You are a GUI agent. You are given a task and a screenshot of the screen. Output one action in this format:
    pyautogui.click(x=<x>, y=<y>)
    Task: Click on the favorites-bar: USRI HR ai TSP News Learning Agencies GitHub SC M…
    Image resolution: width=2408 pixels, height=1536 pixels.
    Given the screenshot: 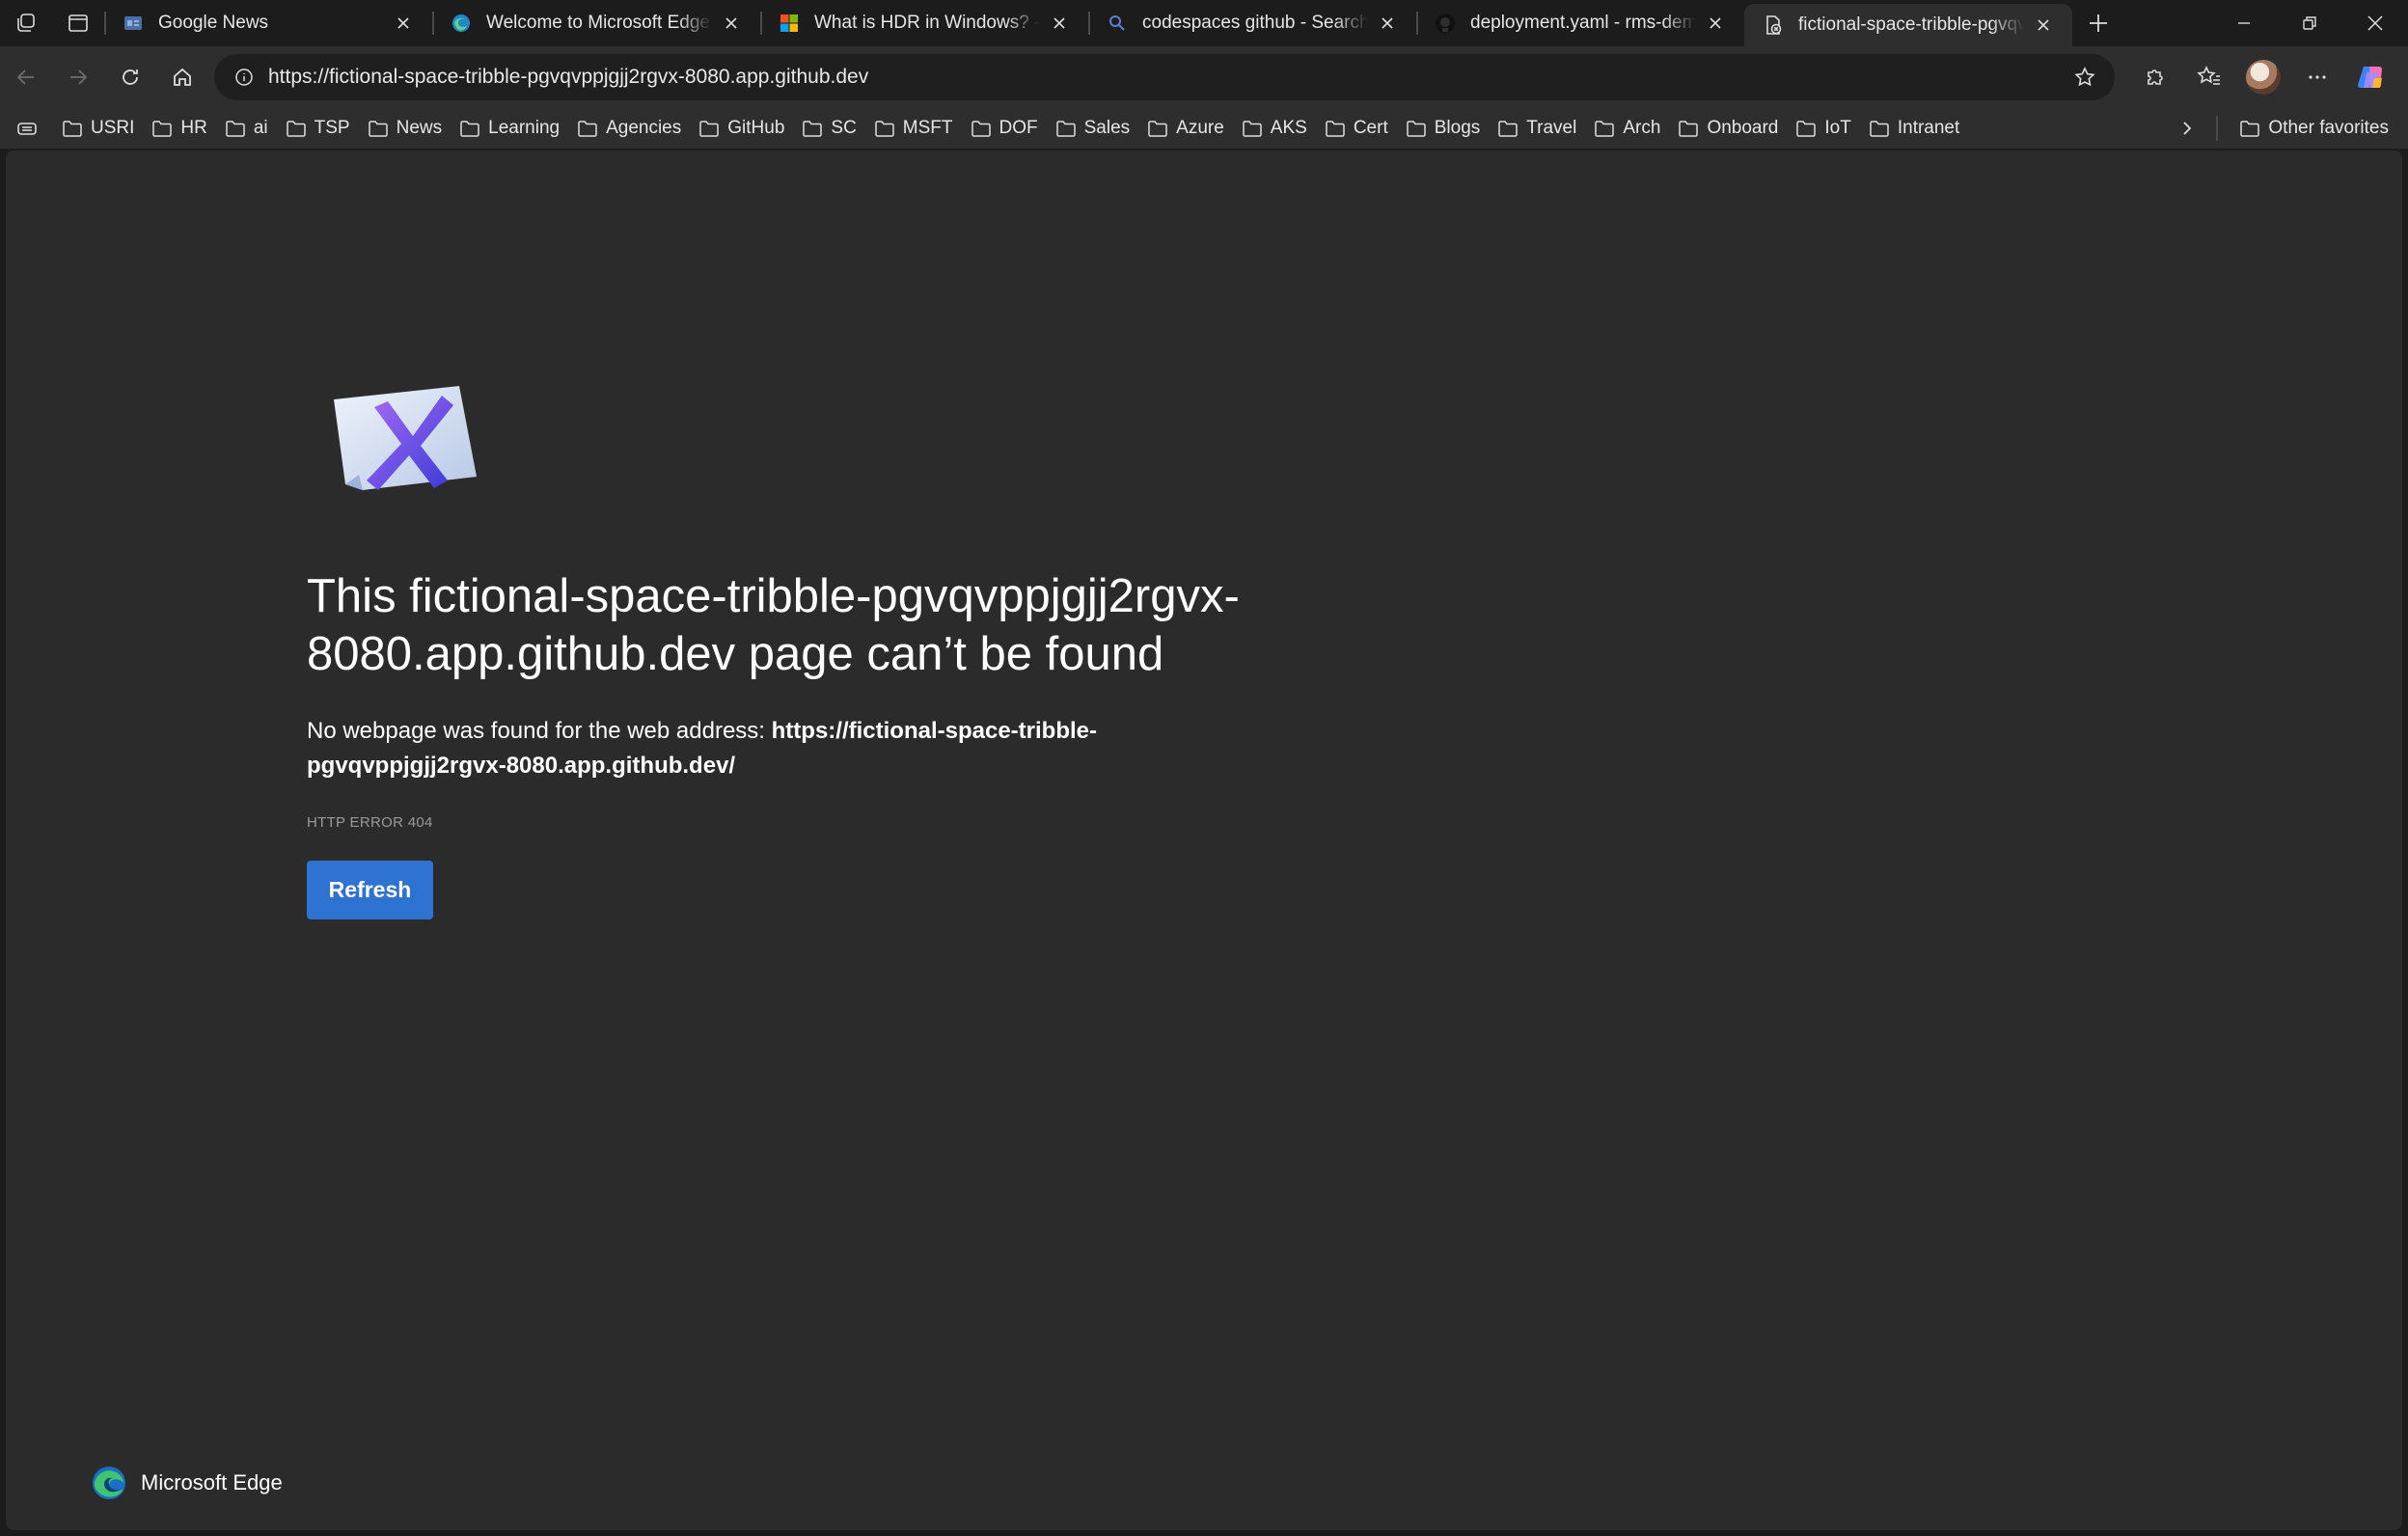 What is the action you would take?
    pyautogui.click(x=1204, y=128)
    